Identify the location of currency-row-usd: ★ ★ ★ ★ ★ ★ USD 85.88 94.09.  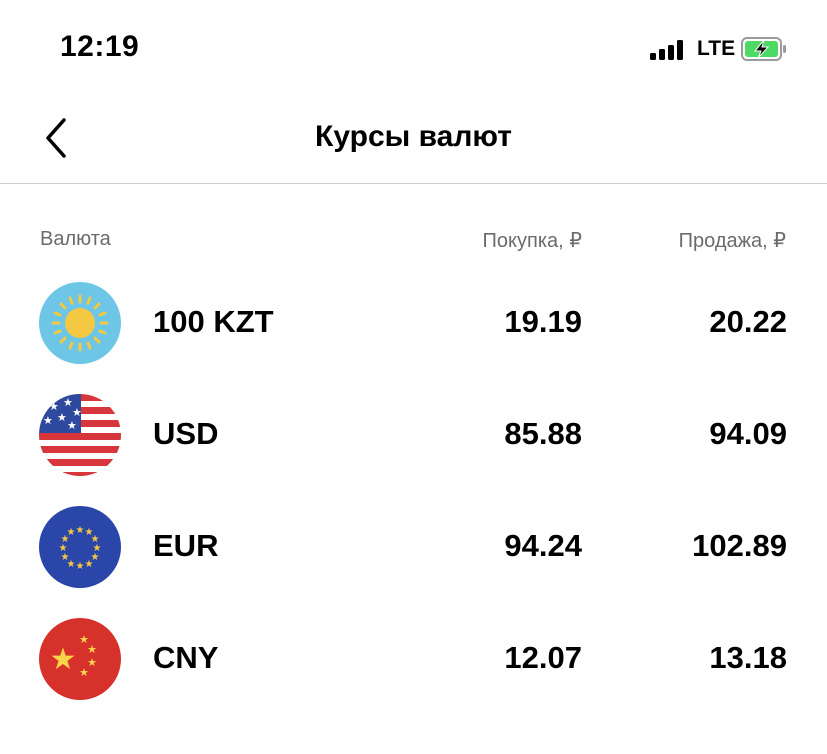
(413, 450).